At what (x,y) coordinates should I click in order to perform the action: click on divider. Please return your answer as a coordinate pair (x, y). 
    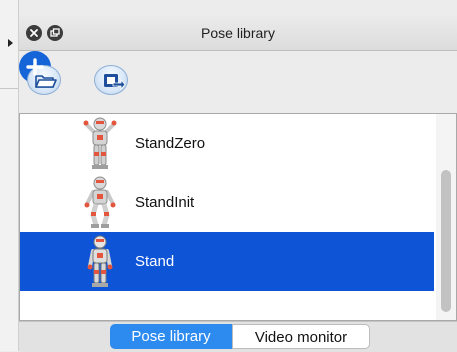
    Looking at the image, I should click on (9, 88).